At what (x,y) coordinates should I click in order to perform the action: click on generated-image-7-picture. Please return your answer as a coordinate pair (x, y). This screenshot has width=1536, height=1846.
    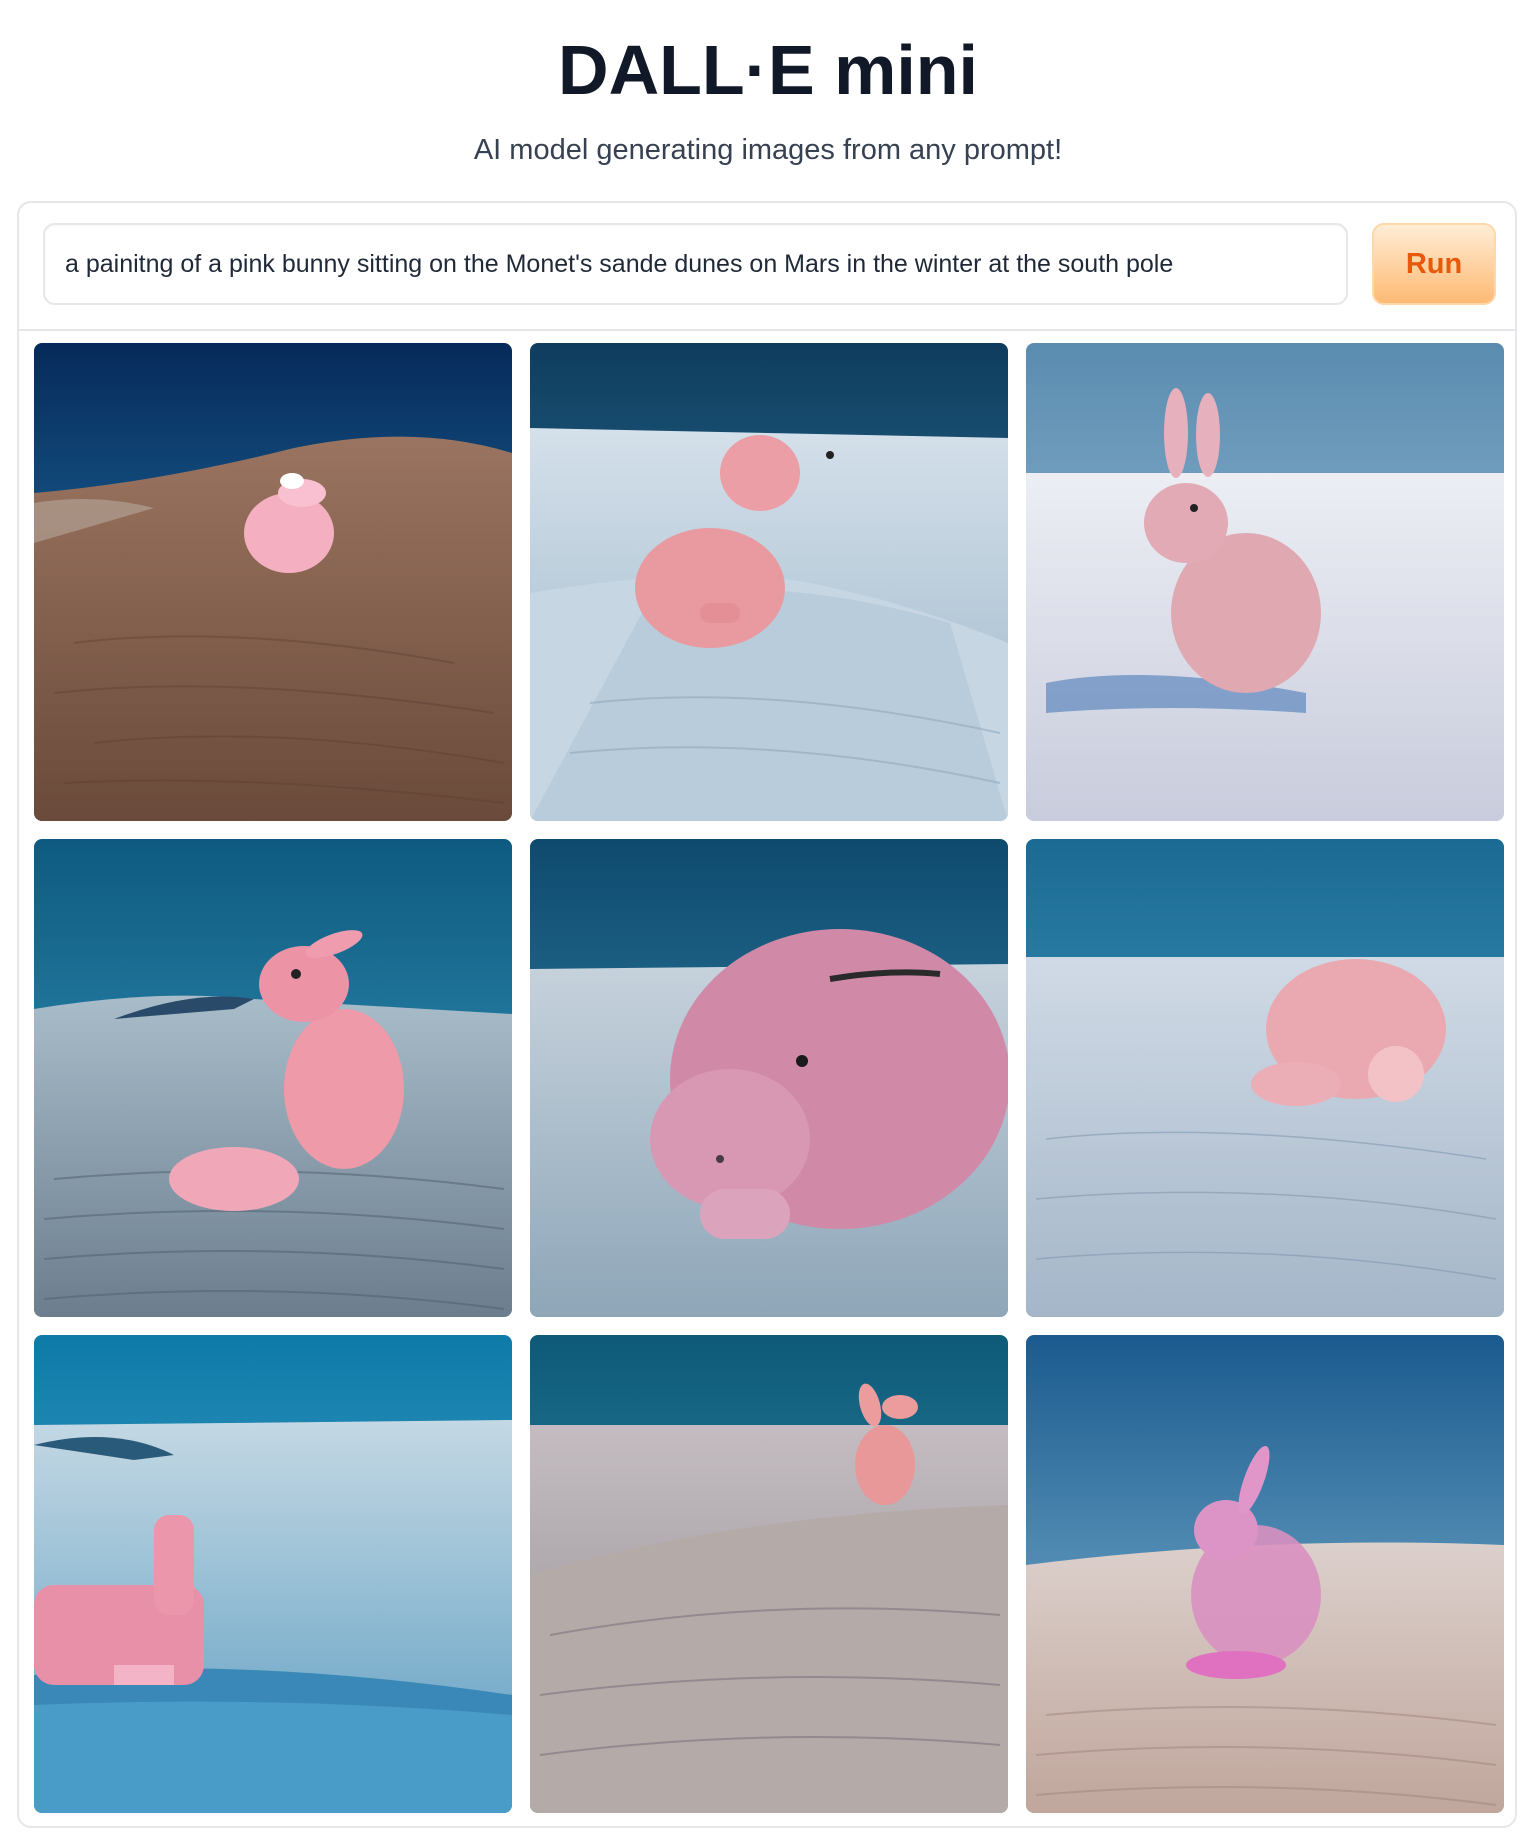
    Looking at the image, I should click on (273, 1574).